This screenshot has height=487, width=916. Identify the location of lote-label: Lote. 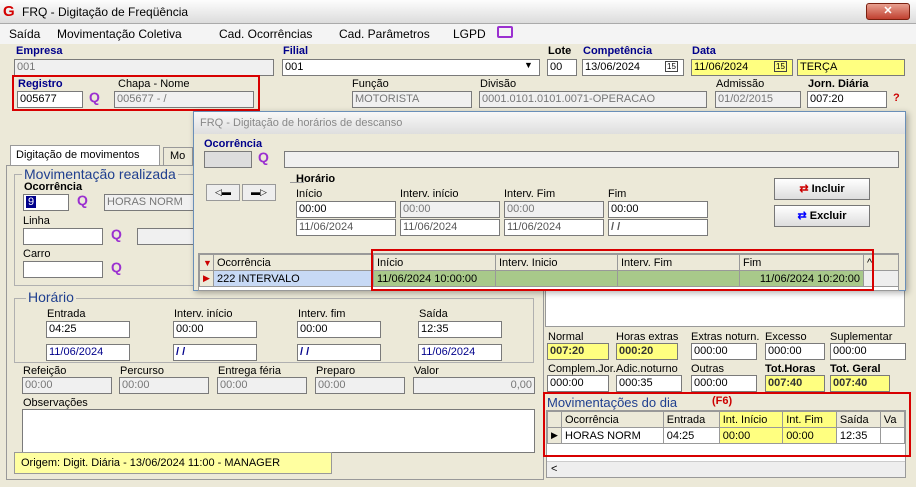
(560, 51).